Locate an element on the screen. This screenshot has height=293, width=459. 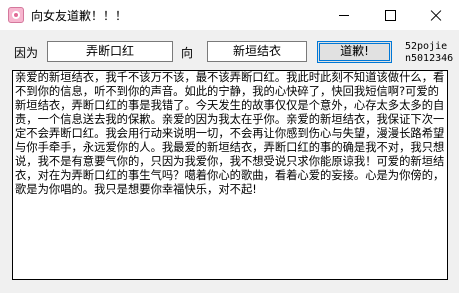
person-input: 新垣结衣 is located at coordinates (257, 51).